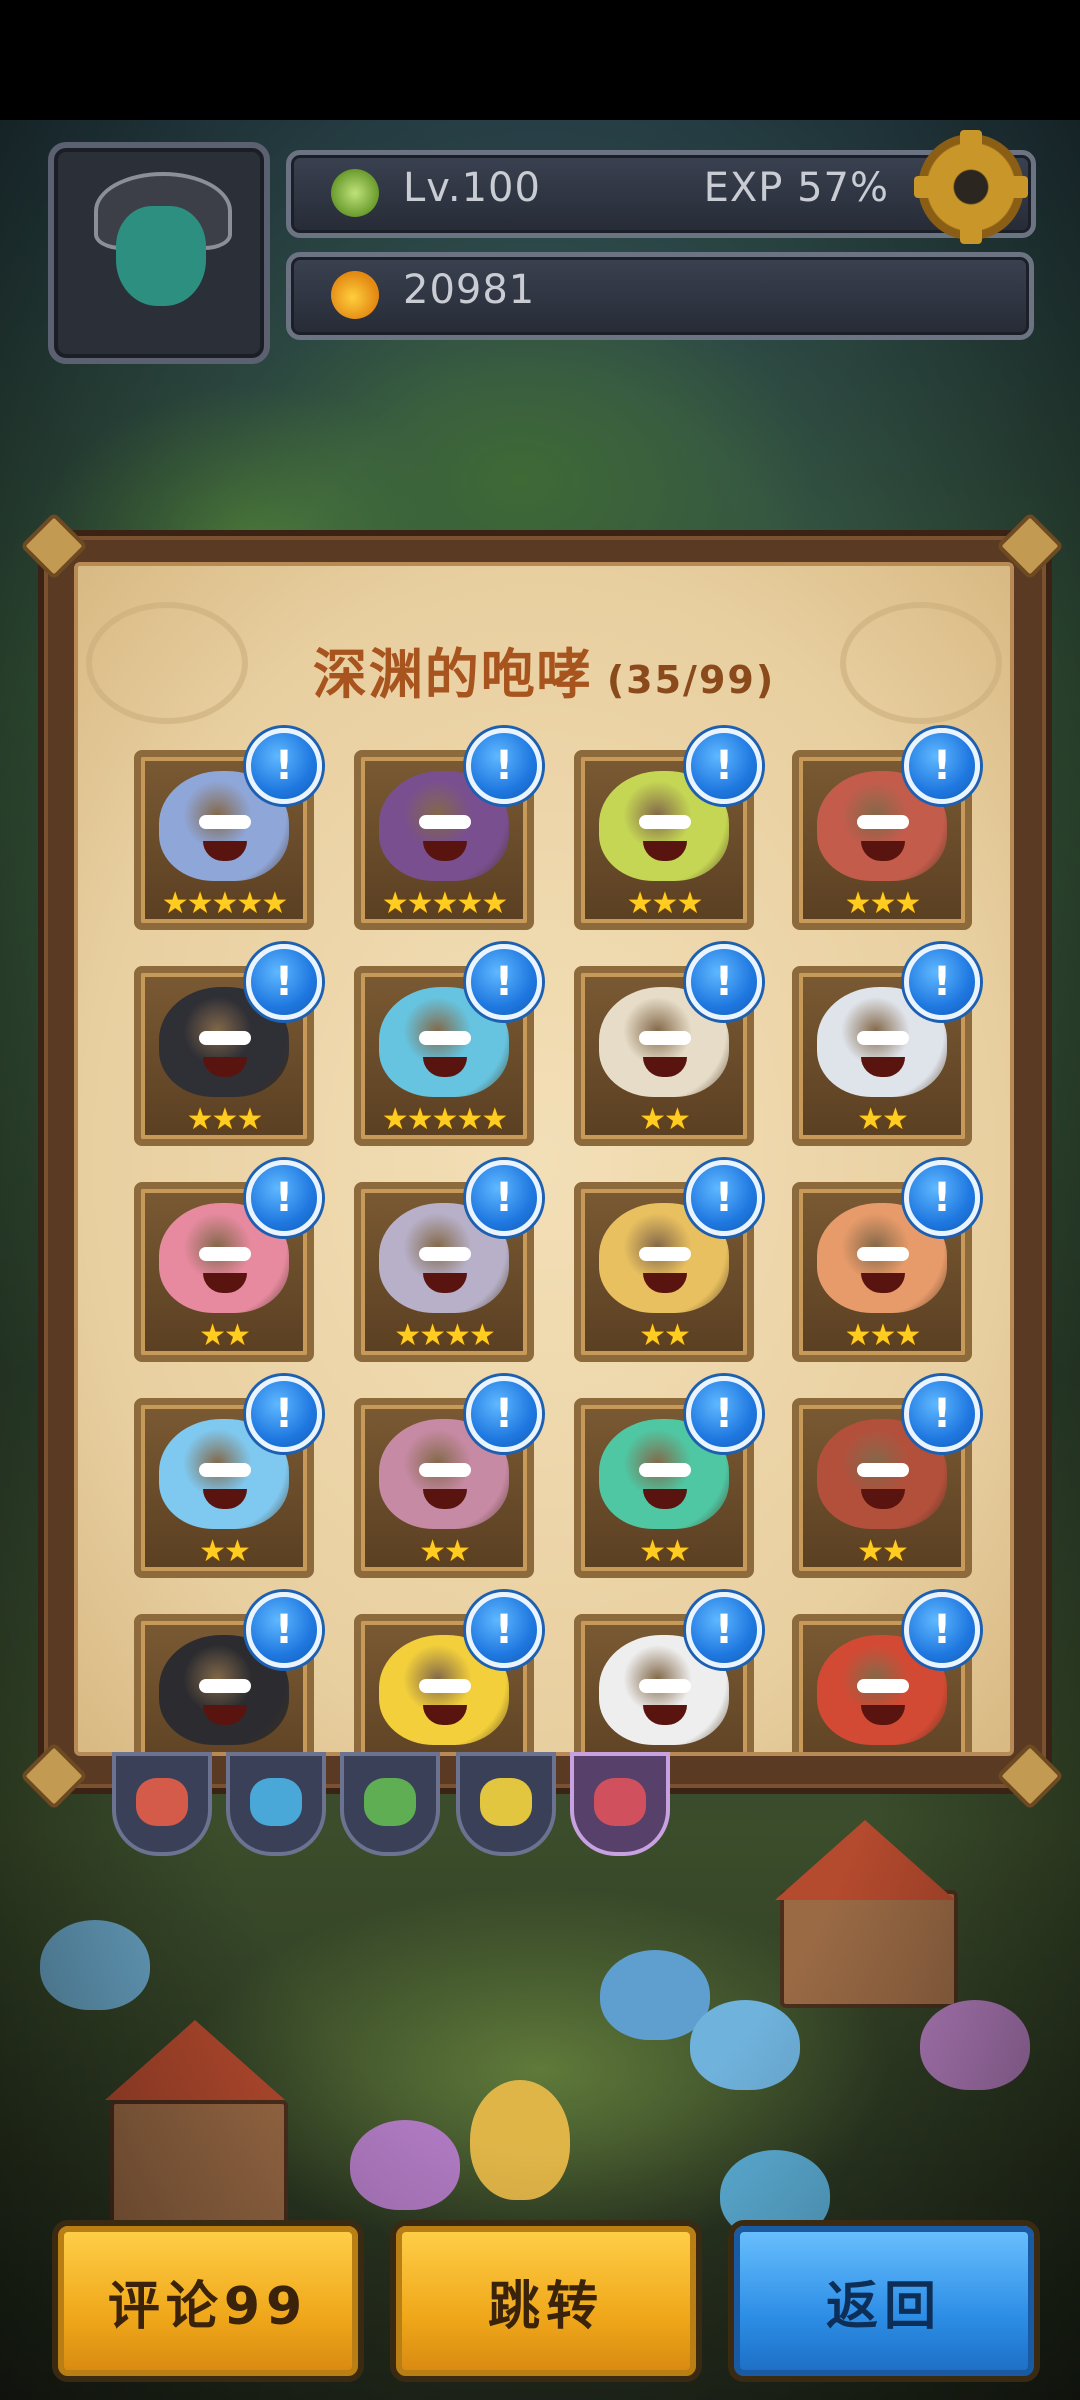 The width and height of the screenshot is (1080, 2400). What do you see at coordinates (691, 680) in the screenshot?
I see `album-count: (35/99)` at bounding box center [691, 680].